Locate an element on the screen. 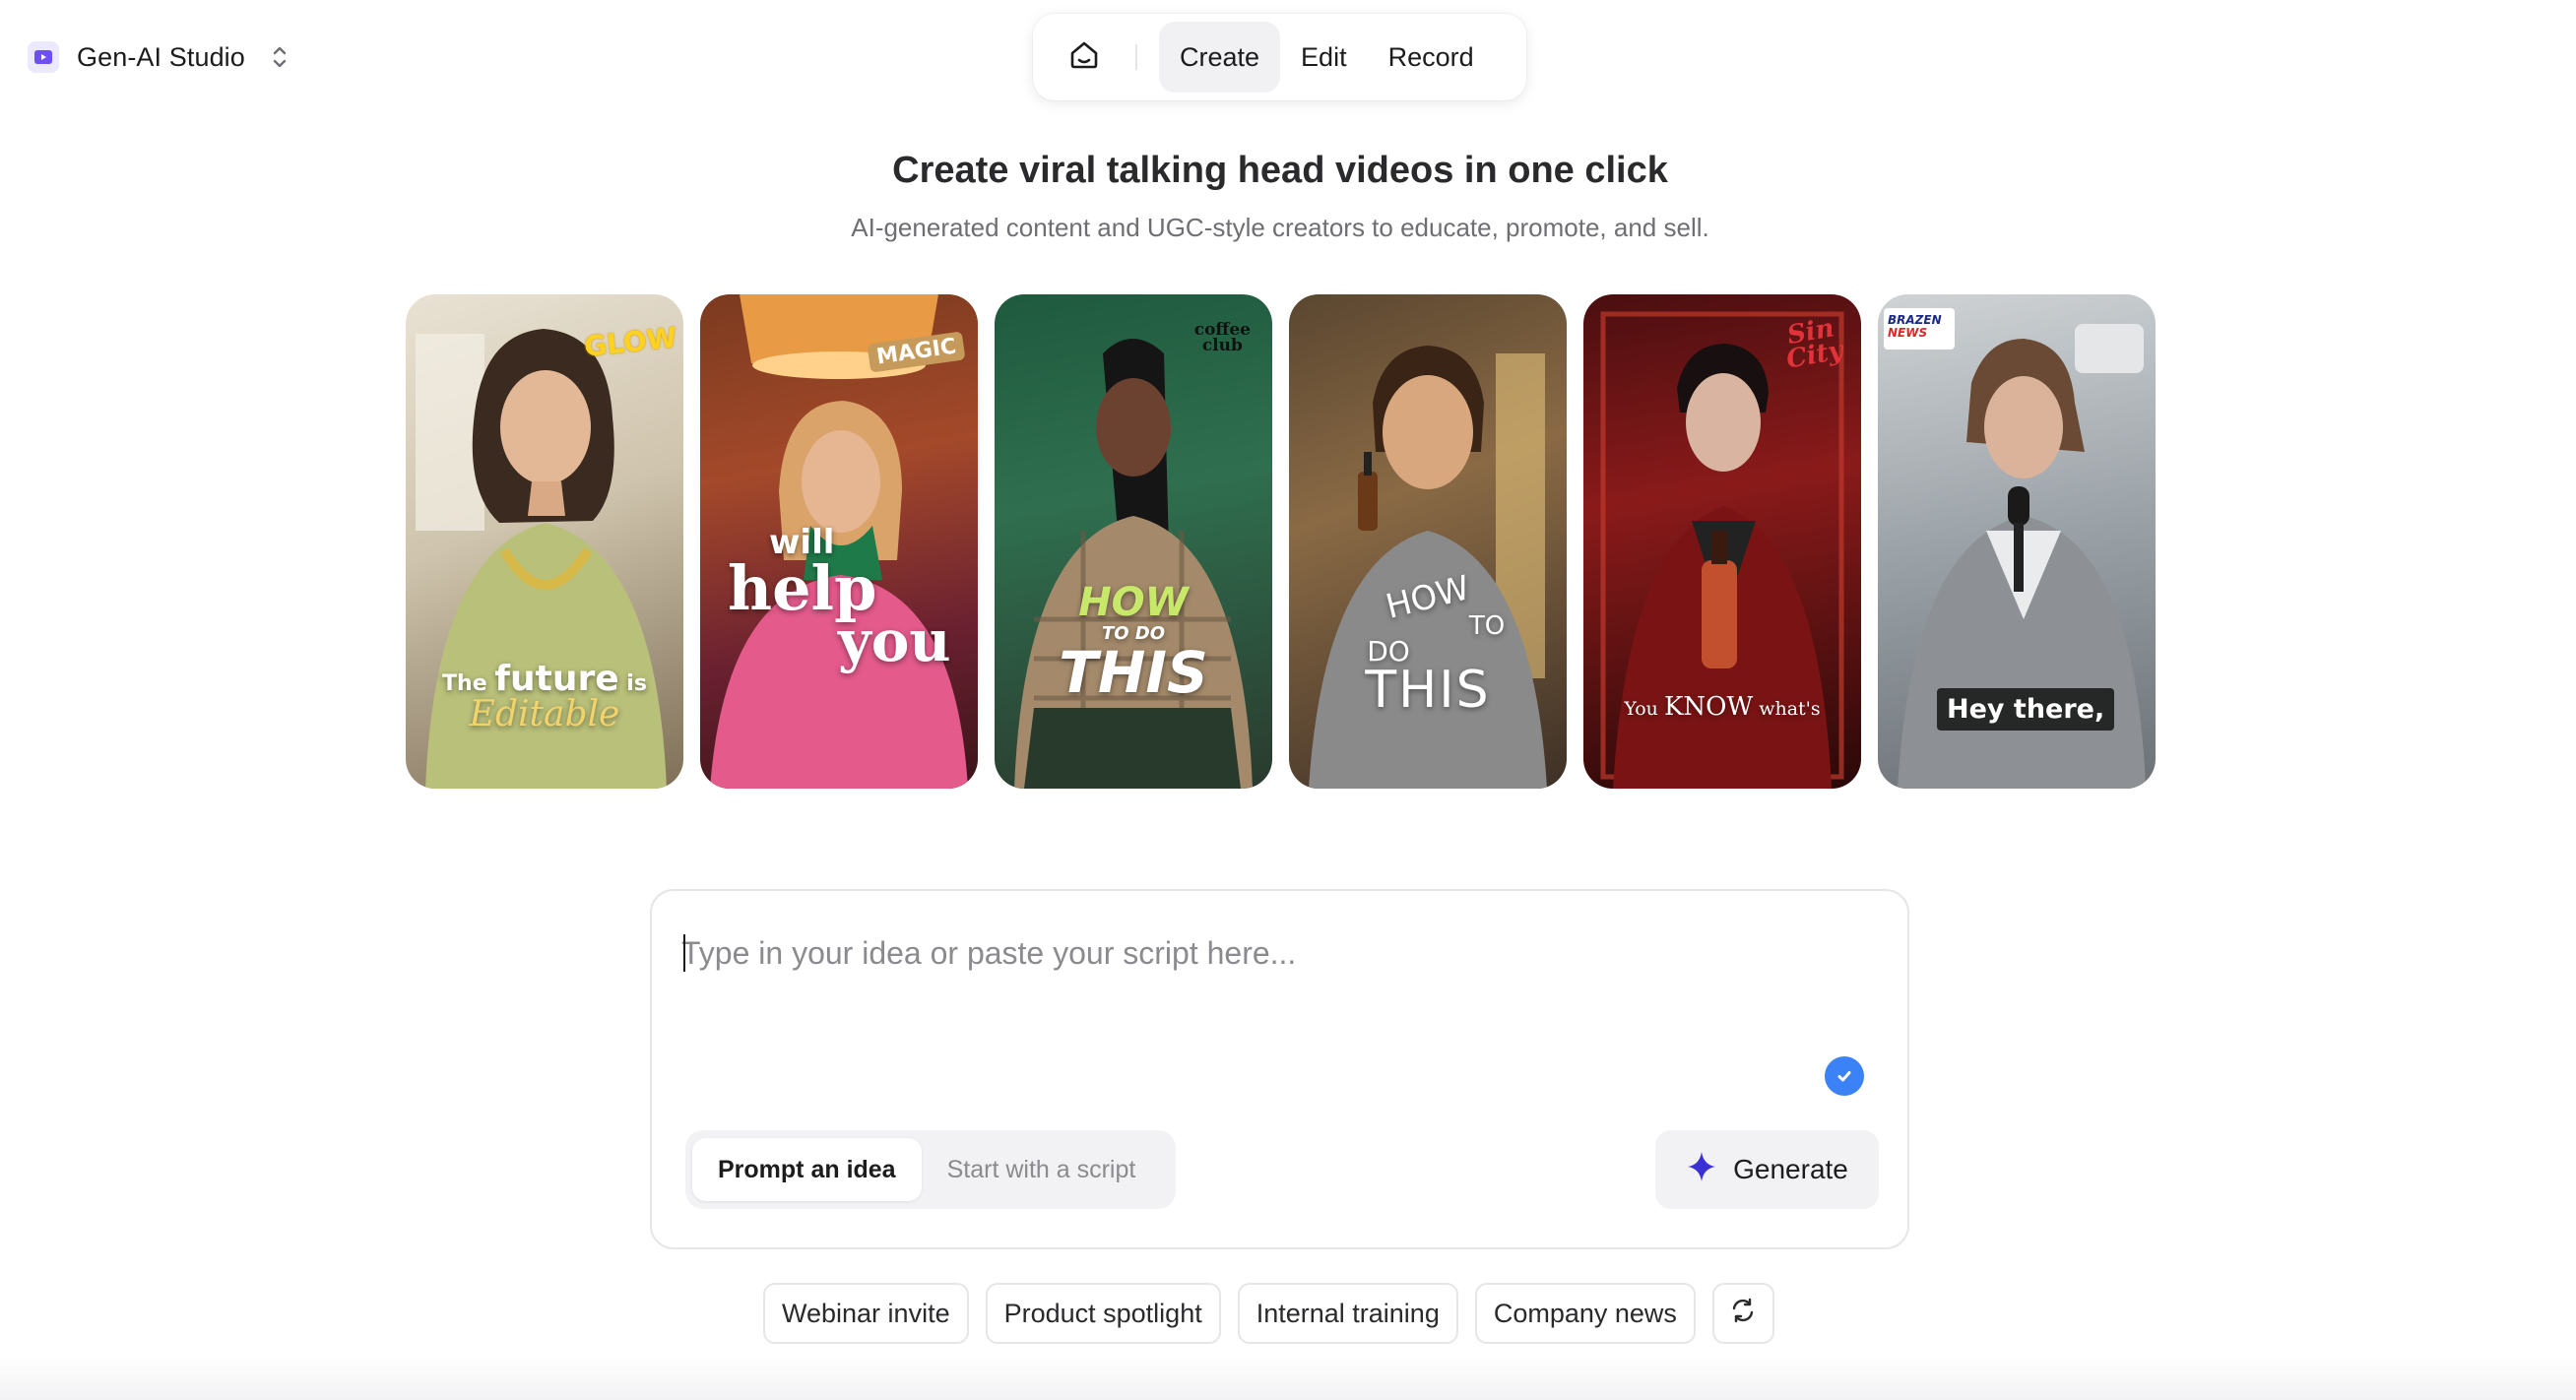 This screenshot has width=2576, height=1400. example-video-card-1: GLOW The future is Editable is located at coordinates (544, 541).